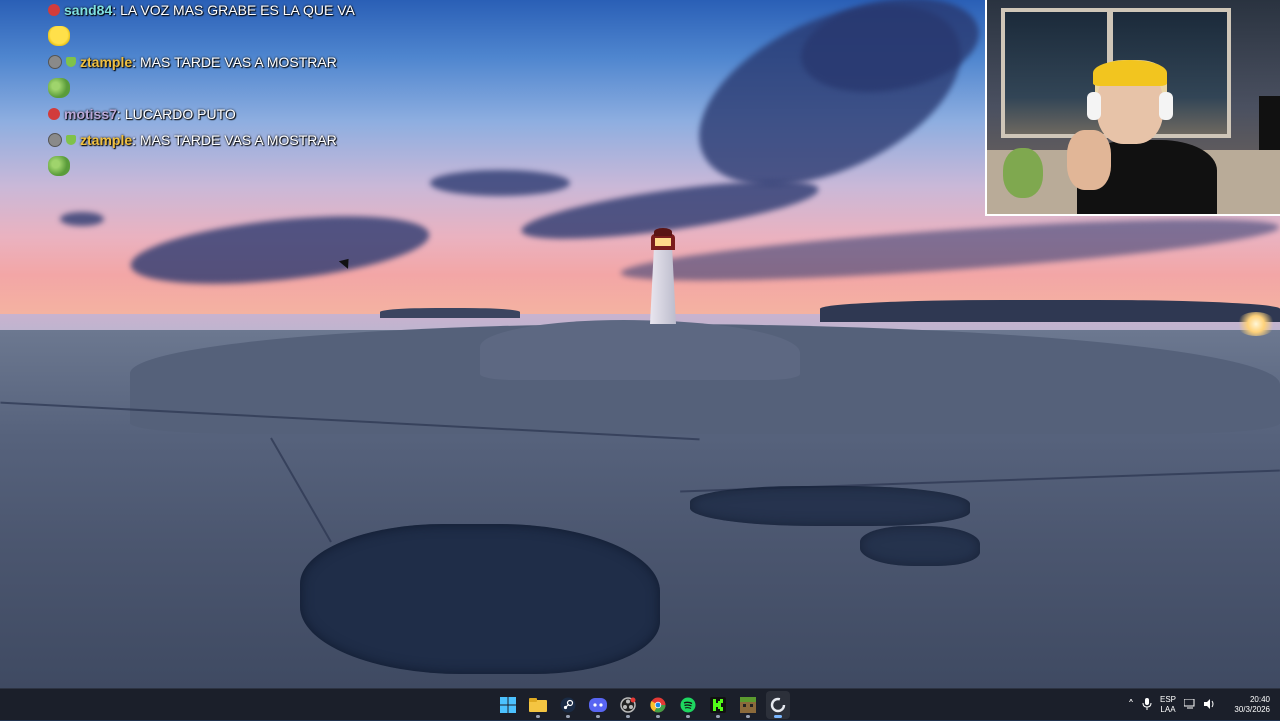 This screenshot has height=721, width=1280. Describe the element at coordinates (1147, 705) in the screenshot. I see `microphone-icon` at that location.